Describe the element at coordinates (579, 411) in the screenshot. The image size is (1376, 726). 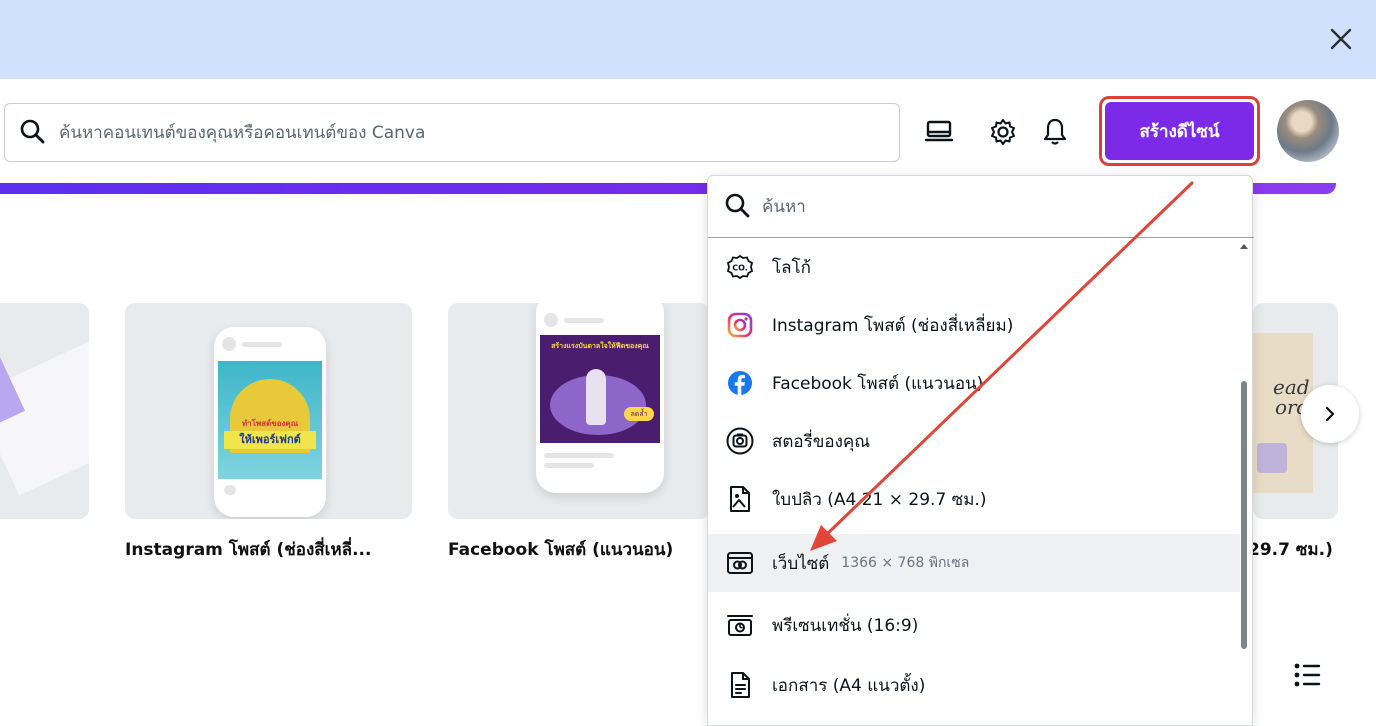
I see `template-card-facebook: สร้างแรงบันดาลใจให้ฟีดของคุณ ลดล้ำ` at that location.